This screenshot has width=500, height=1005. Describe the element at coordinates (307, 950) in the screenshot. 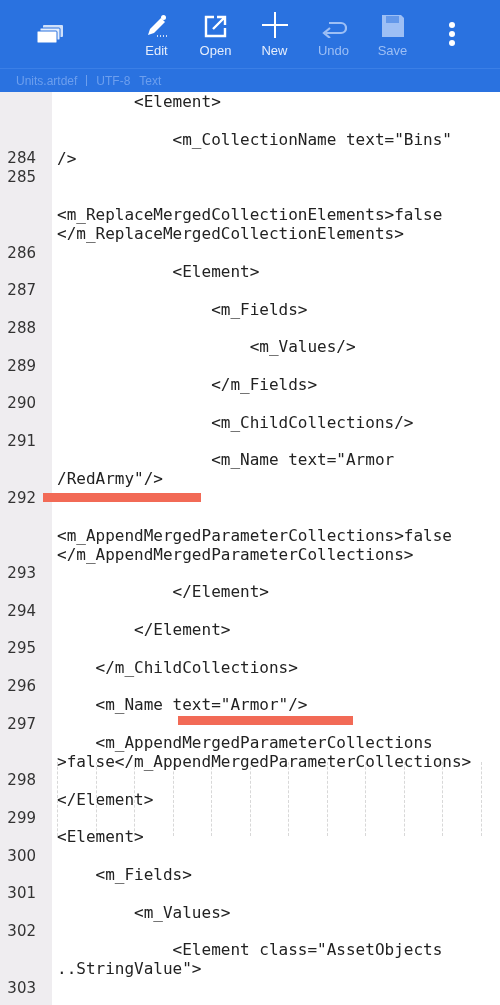

I see `code-line: <Element class="AssetObjects` at that location.